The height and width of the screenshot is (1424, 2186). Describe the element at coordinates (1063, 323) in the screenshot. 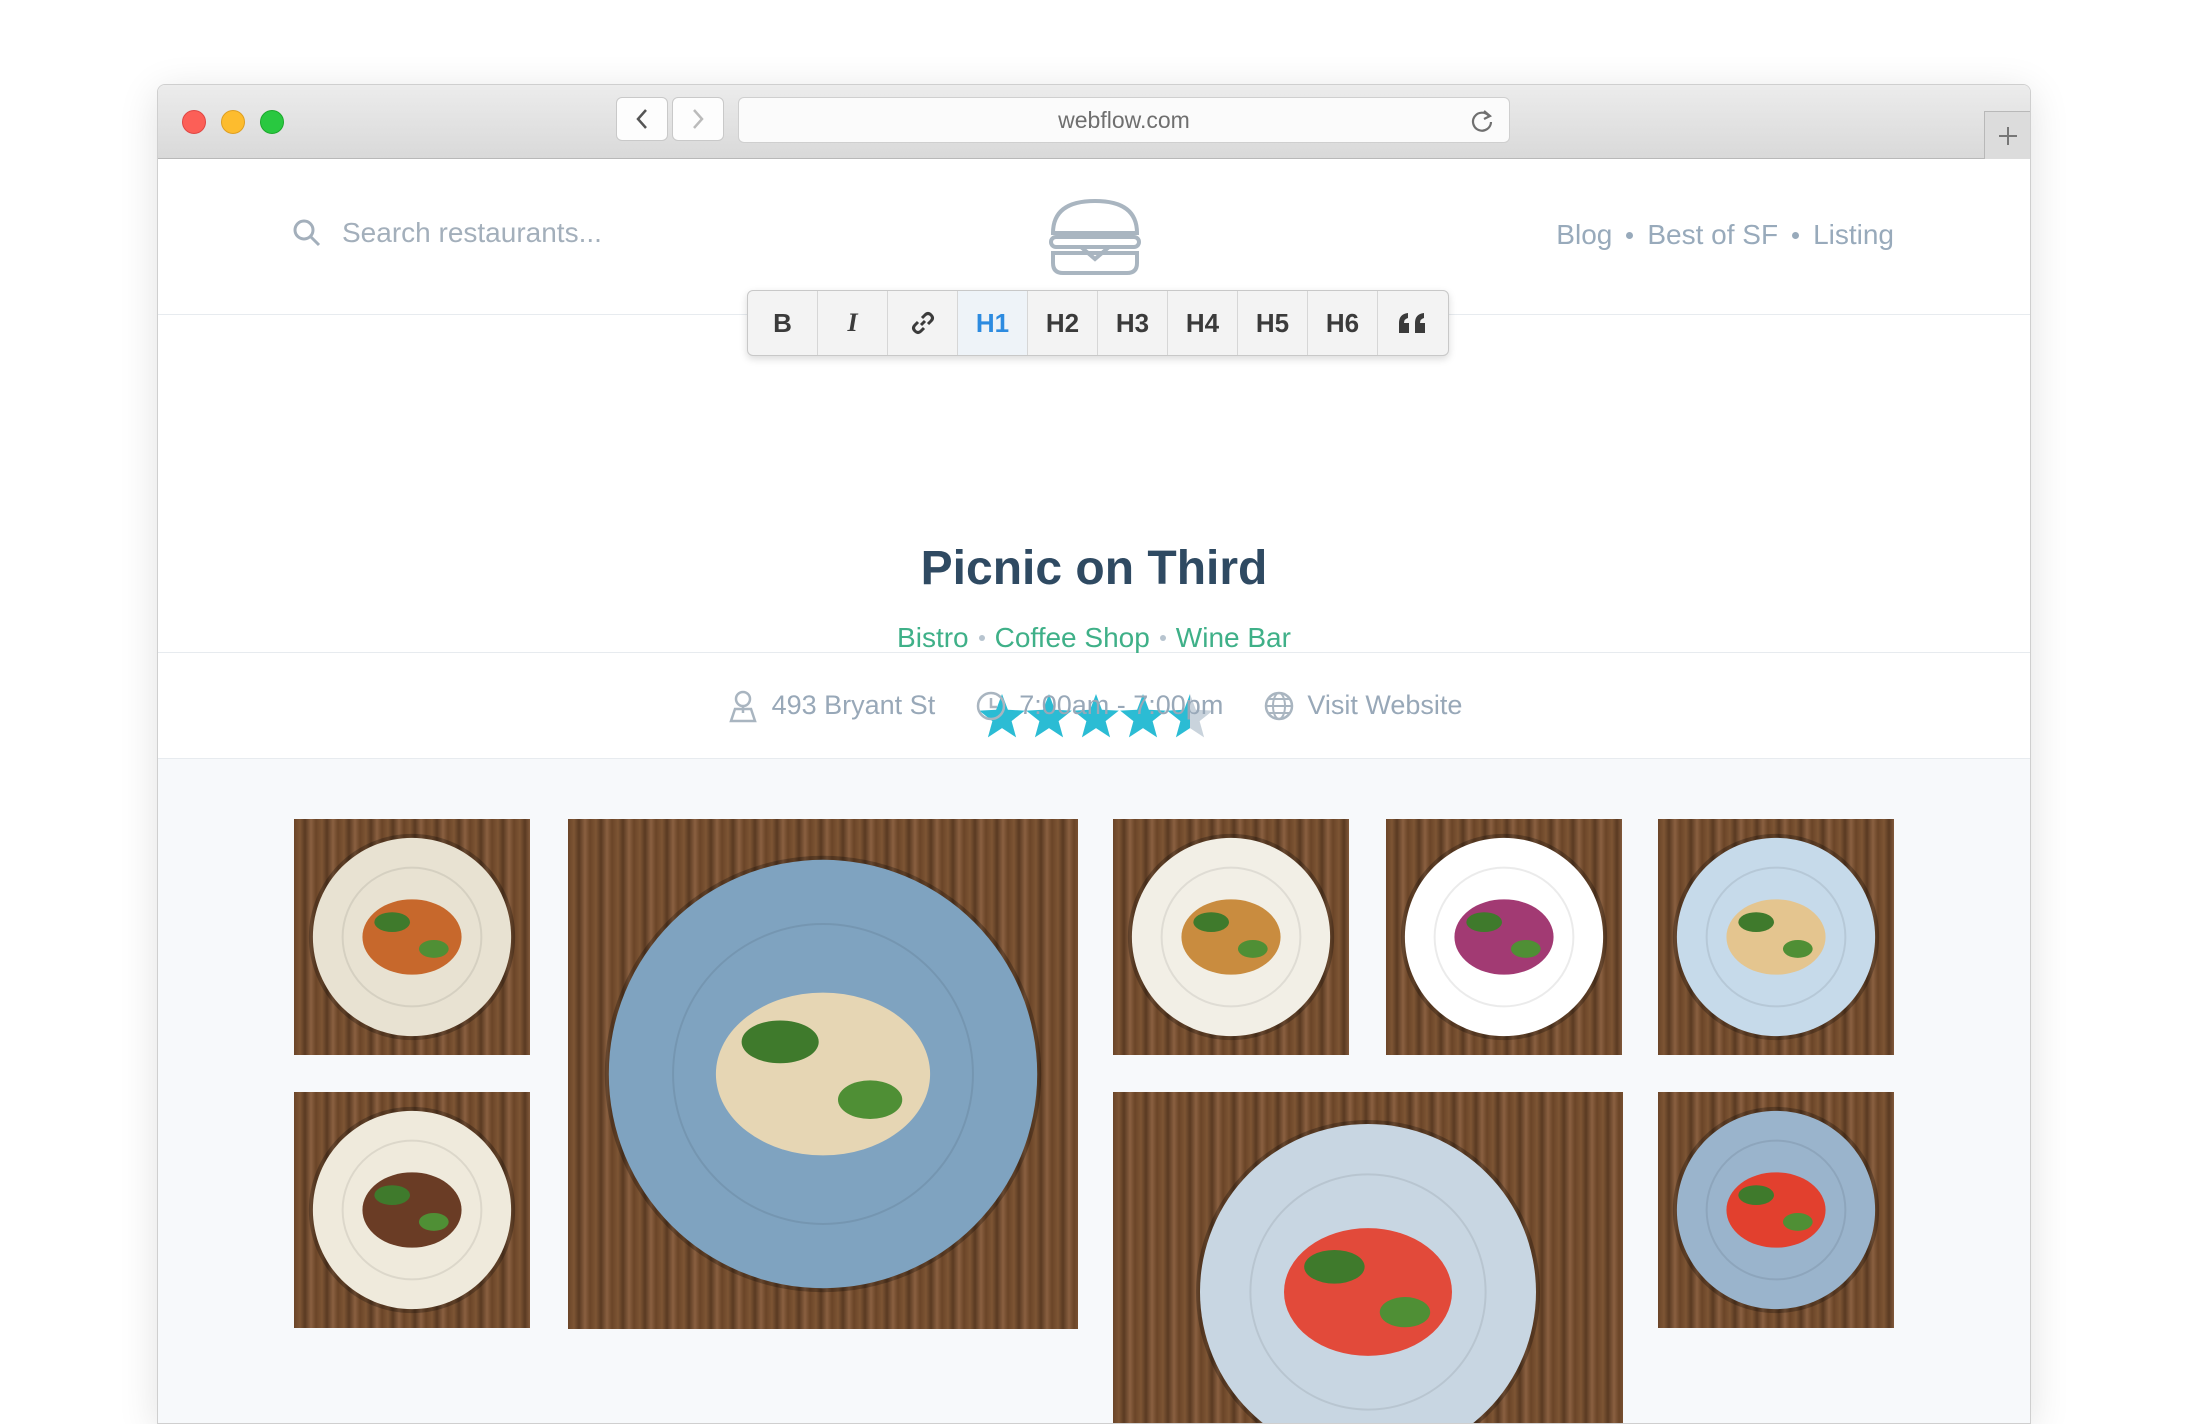

I see `h2-button: H2` at that location.